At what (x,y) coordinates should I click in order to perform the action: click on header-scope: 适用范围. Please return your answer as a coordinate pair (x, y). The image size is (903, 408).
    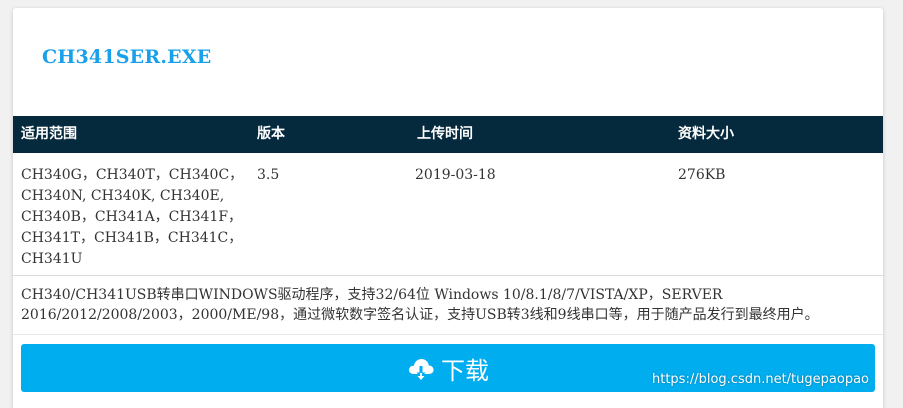
    Looking at the image, I should click on (49, 134).